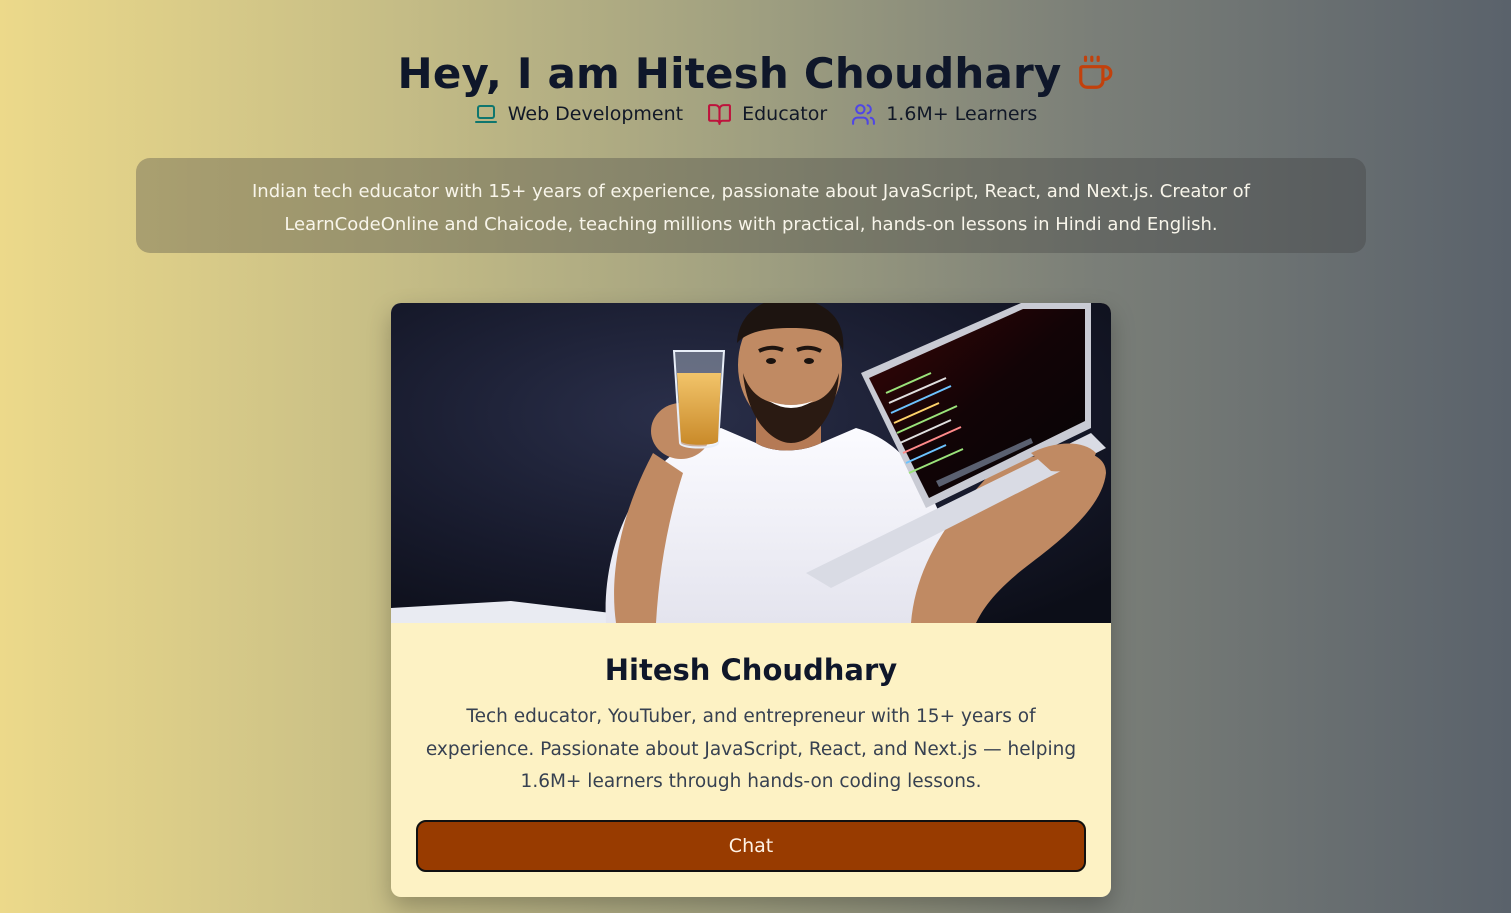  Describe the element at coordinates (486, 114) in the screenshot. I see `laptop-icon` at that location.